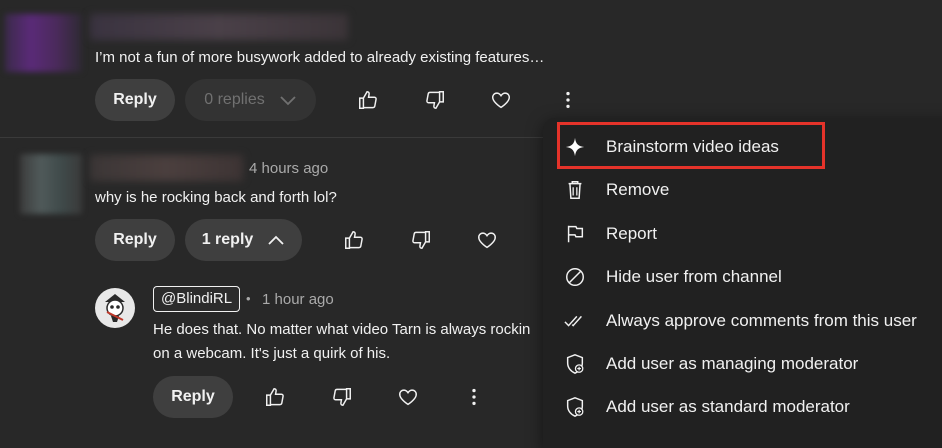 The image size is (942, 448). Describe the element at coordinates (250, 100) in the screenshot. I see `replies-toggle: 0 replies` at that location.